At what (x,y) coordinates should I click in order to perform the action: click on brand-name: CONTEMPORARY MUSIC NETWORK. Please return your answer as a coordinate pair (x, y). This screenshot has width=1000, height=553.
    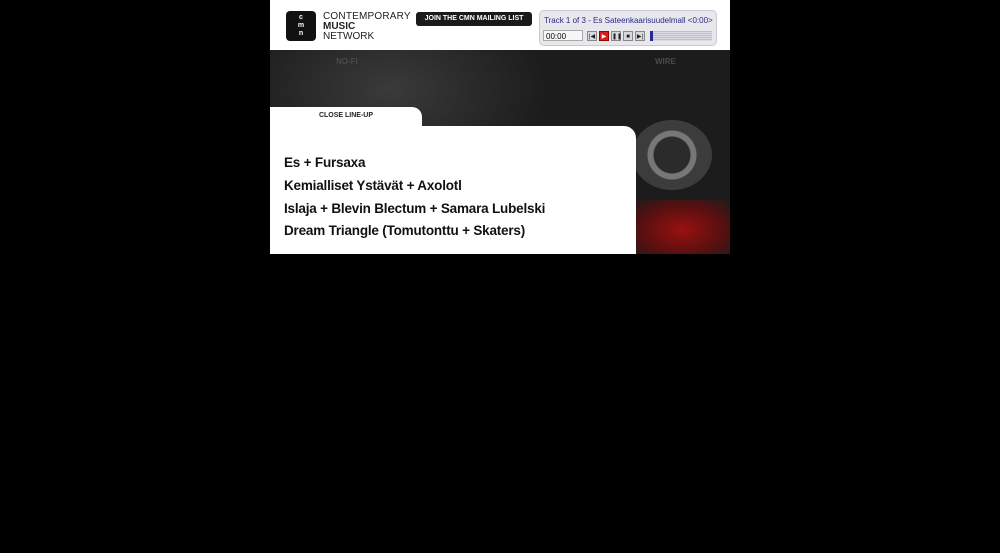
    Looking at the image, I should click on (367, 27).